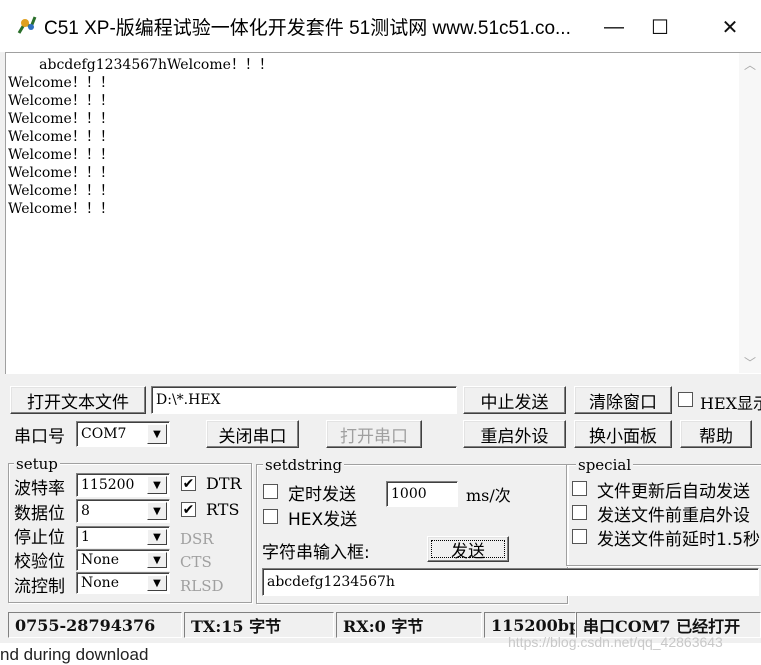 This screenshot has width=761, height=665. I want to click on databits-label: 数据位, so click(39, 514).